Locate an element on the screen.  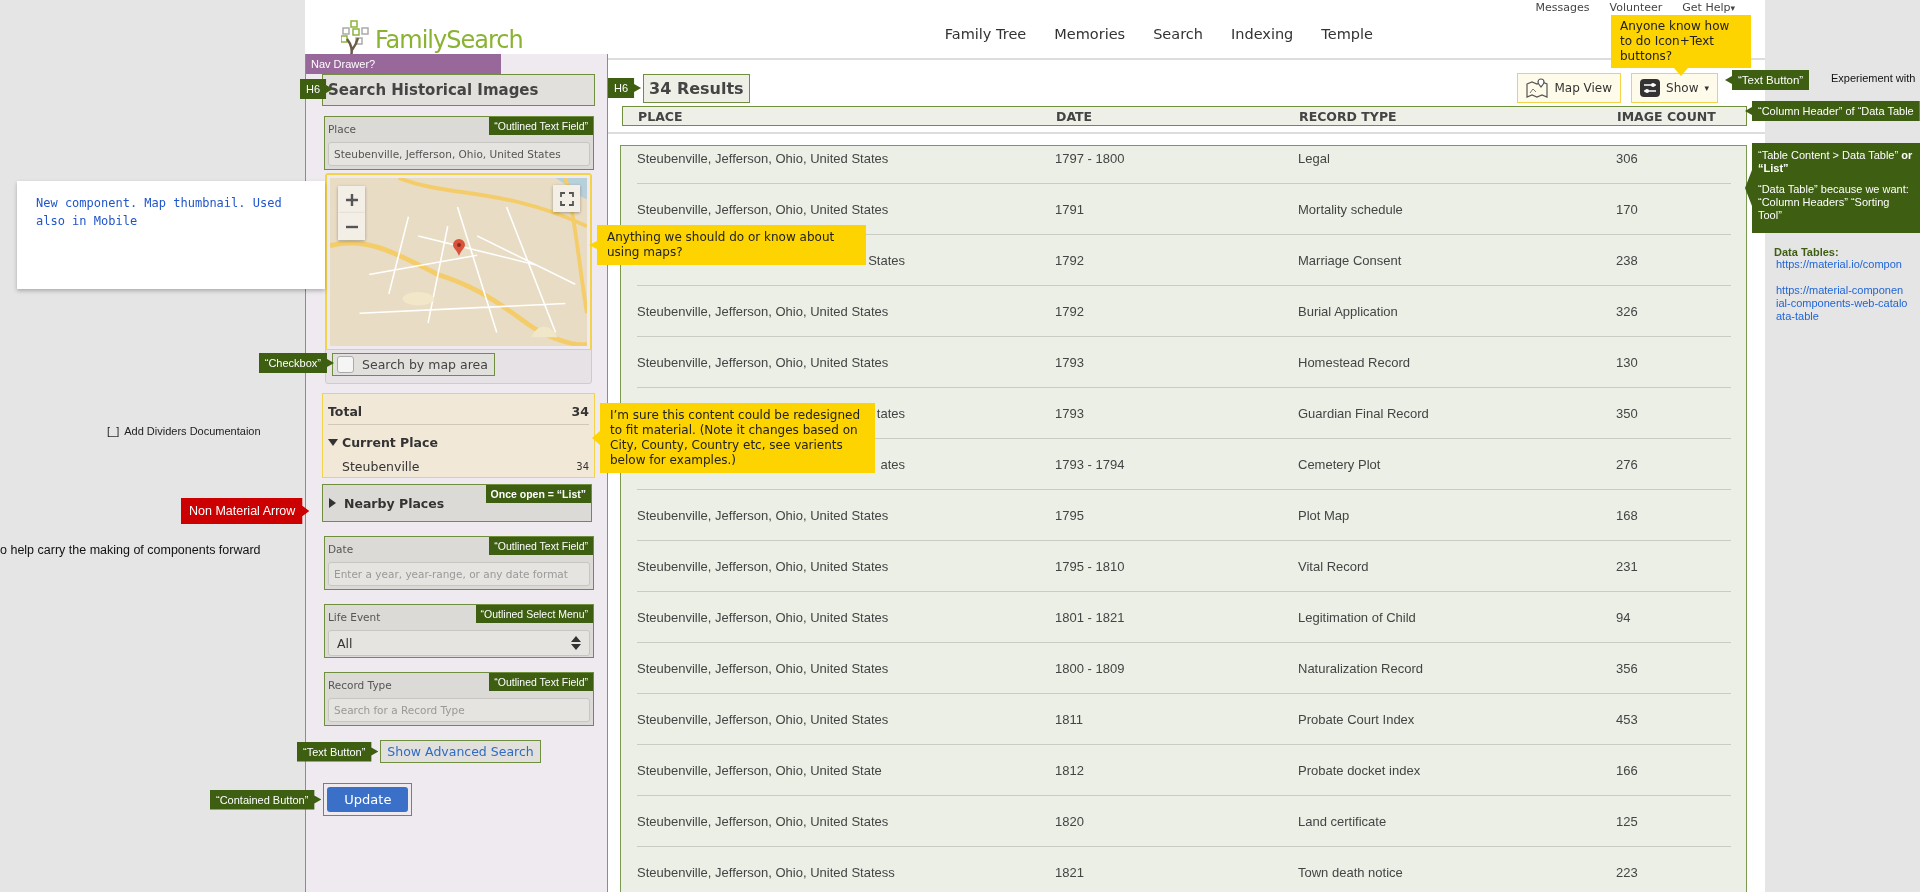
link: https://material-componen is located at coordinates (1842, 290).